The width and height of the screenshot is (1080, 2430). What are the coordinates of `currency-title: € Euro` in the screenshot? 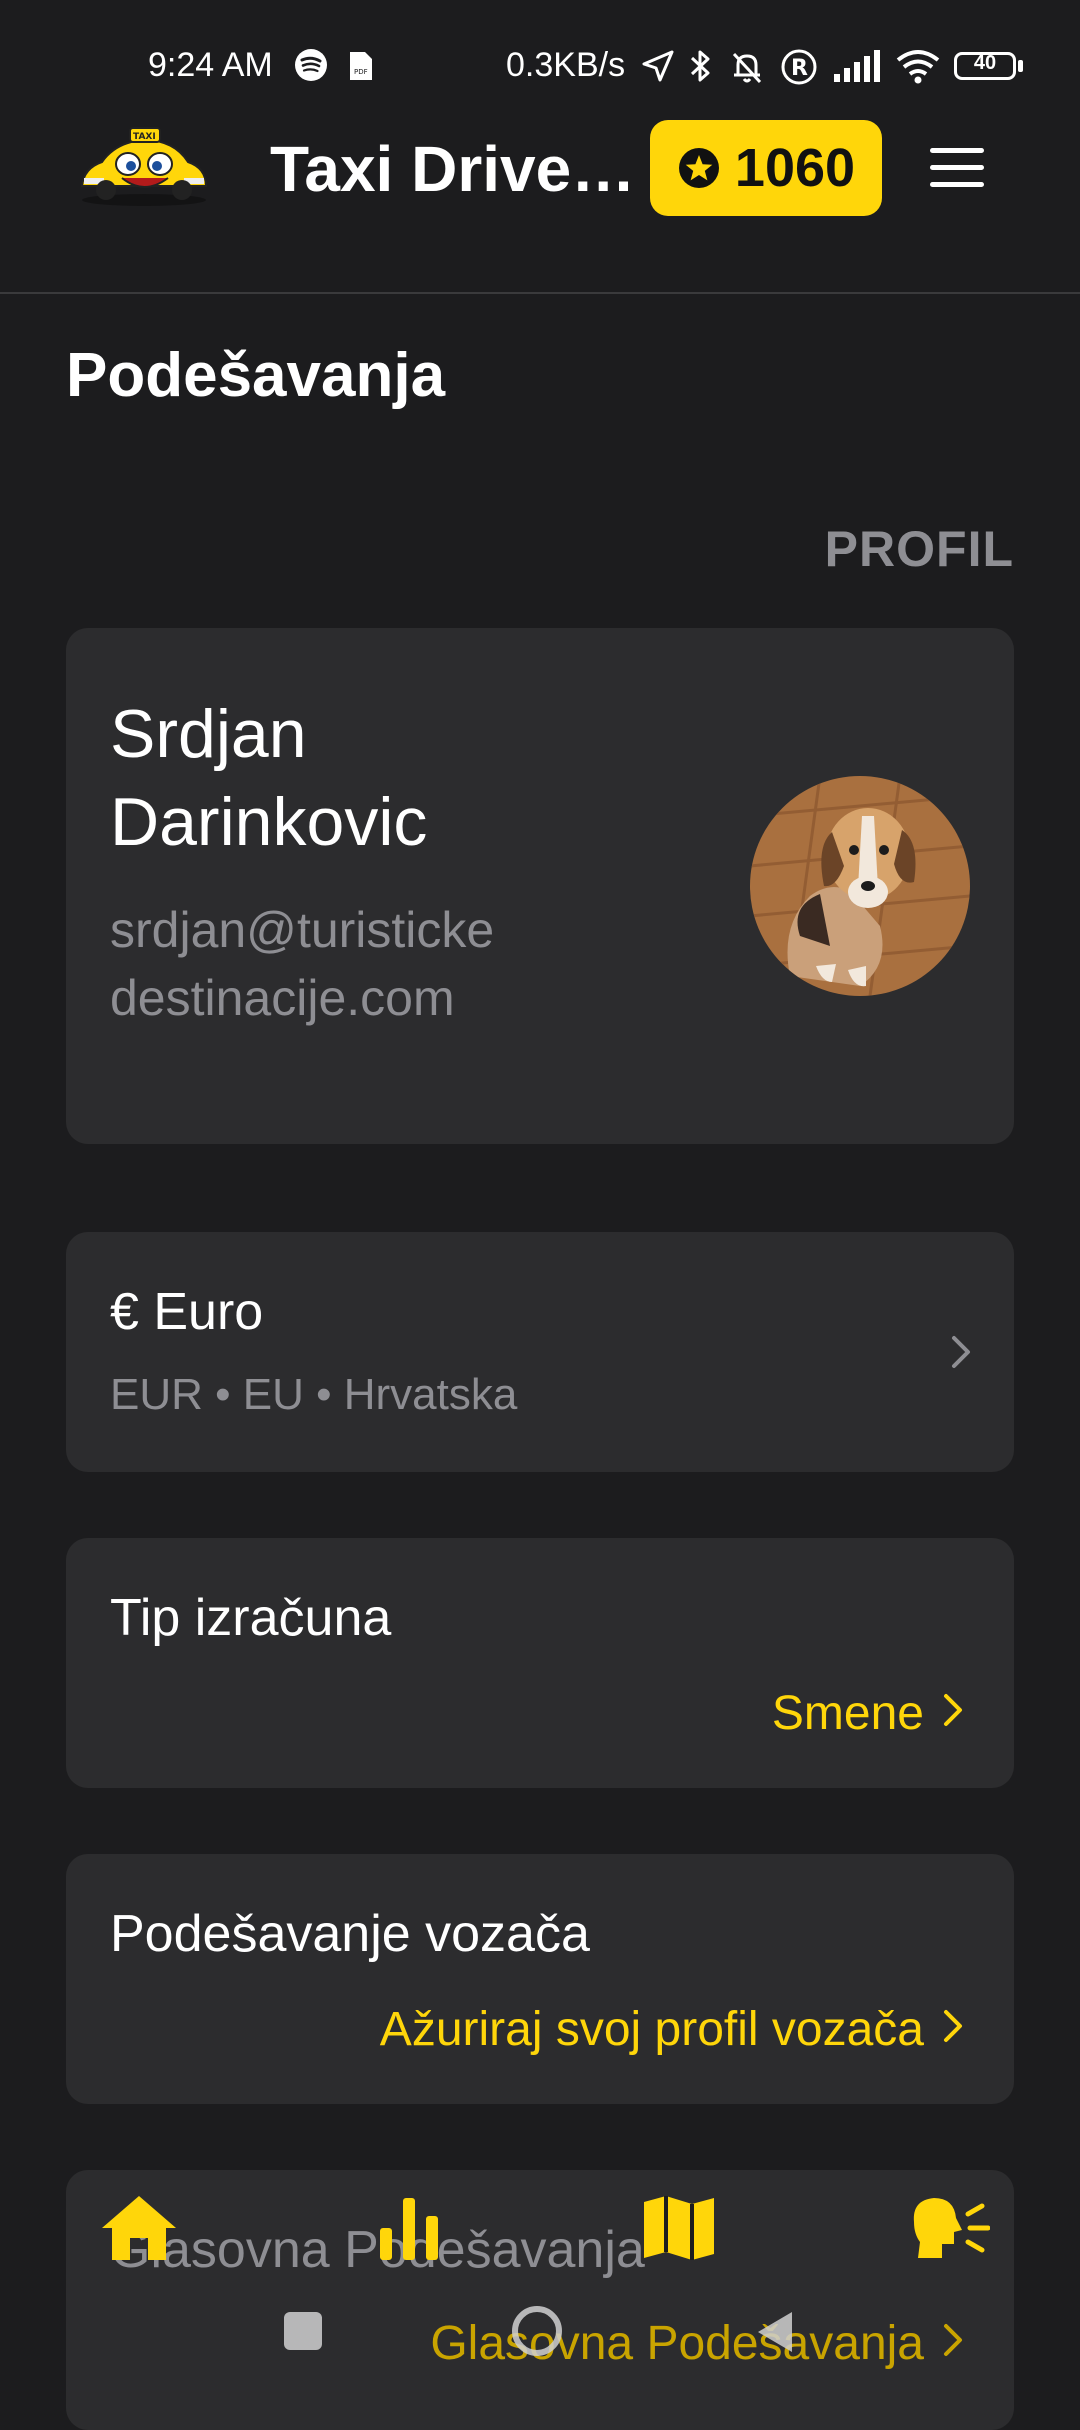 It's located at (187, 1312).